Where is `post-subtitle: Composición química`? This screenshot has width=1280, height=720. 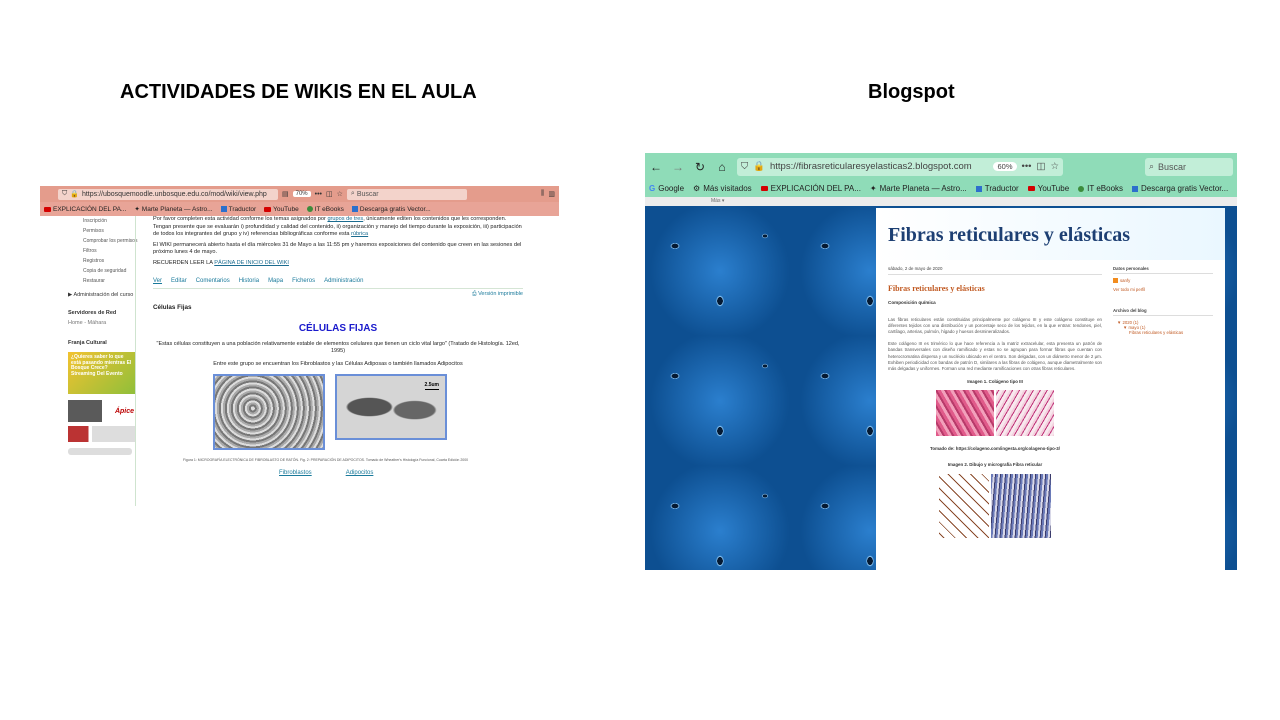
post-subtitle: Composición química is located at coordinates (912, 302).